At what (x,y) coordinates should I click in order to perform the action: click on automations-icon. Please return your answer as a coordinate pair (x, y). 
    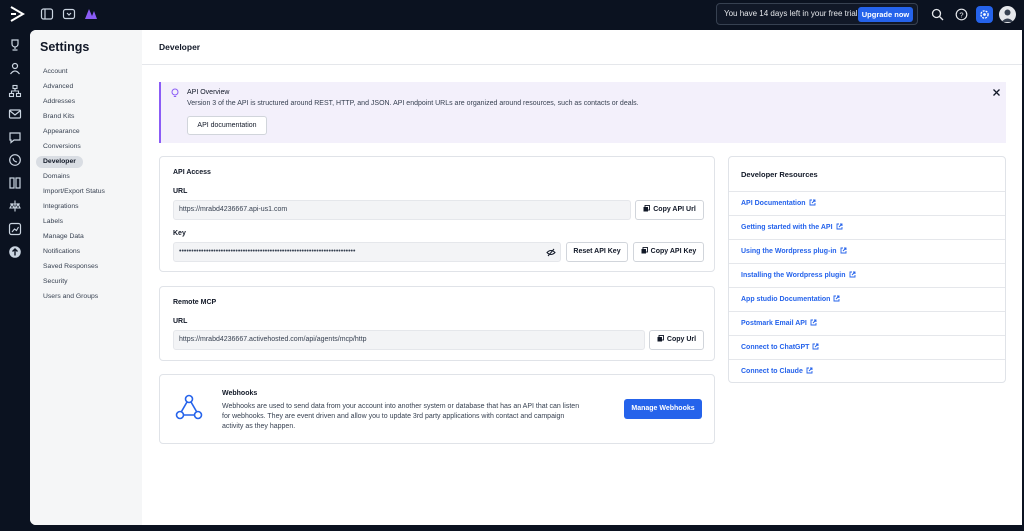
    Looking at the image, I should click on (15, 91).